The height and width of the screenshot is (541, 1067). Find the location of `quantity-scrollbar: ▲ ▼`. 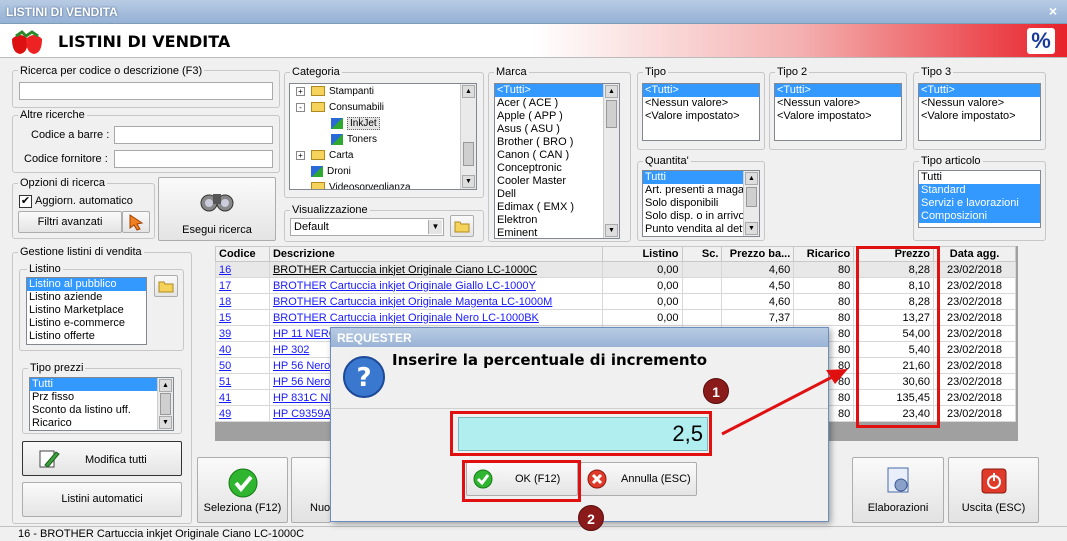

quantity-scrollbar: ▲ ▼ is located at coordinates (751, 203).